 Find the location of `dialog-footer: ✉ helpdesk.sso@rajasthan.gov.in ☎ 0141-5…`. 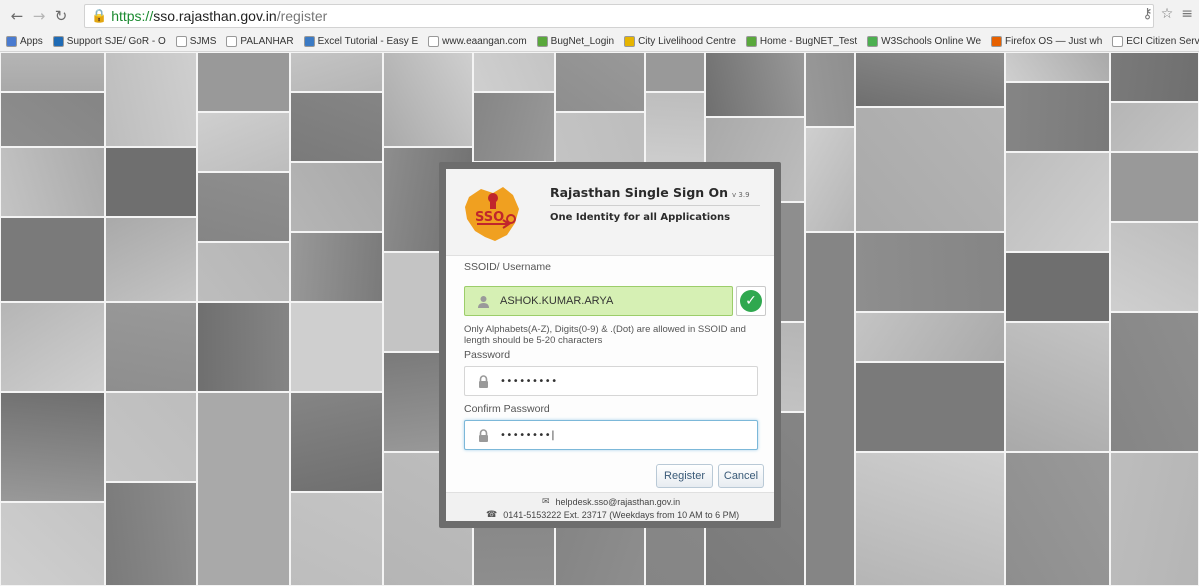

dialog-footer: ✉ helpdesk.sso@rajasthan.gov.in ☎ 0141-5… is located at coordinates (610, 506).